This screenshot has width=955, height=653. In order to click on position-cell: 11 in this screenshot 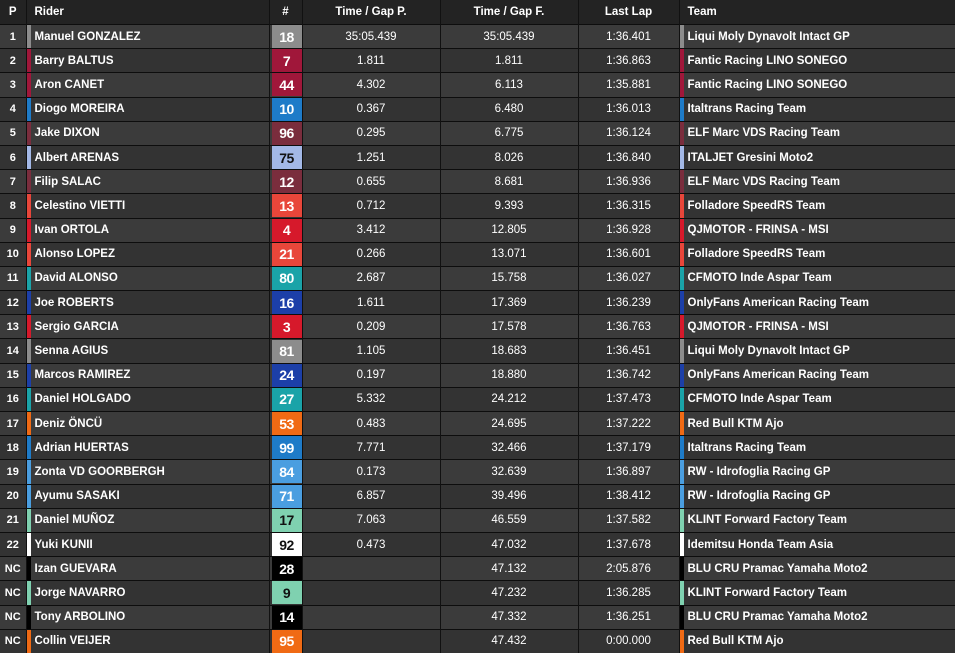, I will do `click(13, 278)`.